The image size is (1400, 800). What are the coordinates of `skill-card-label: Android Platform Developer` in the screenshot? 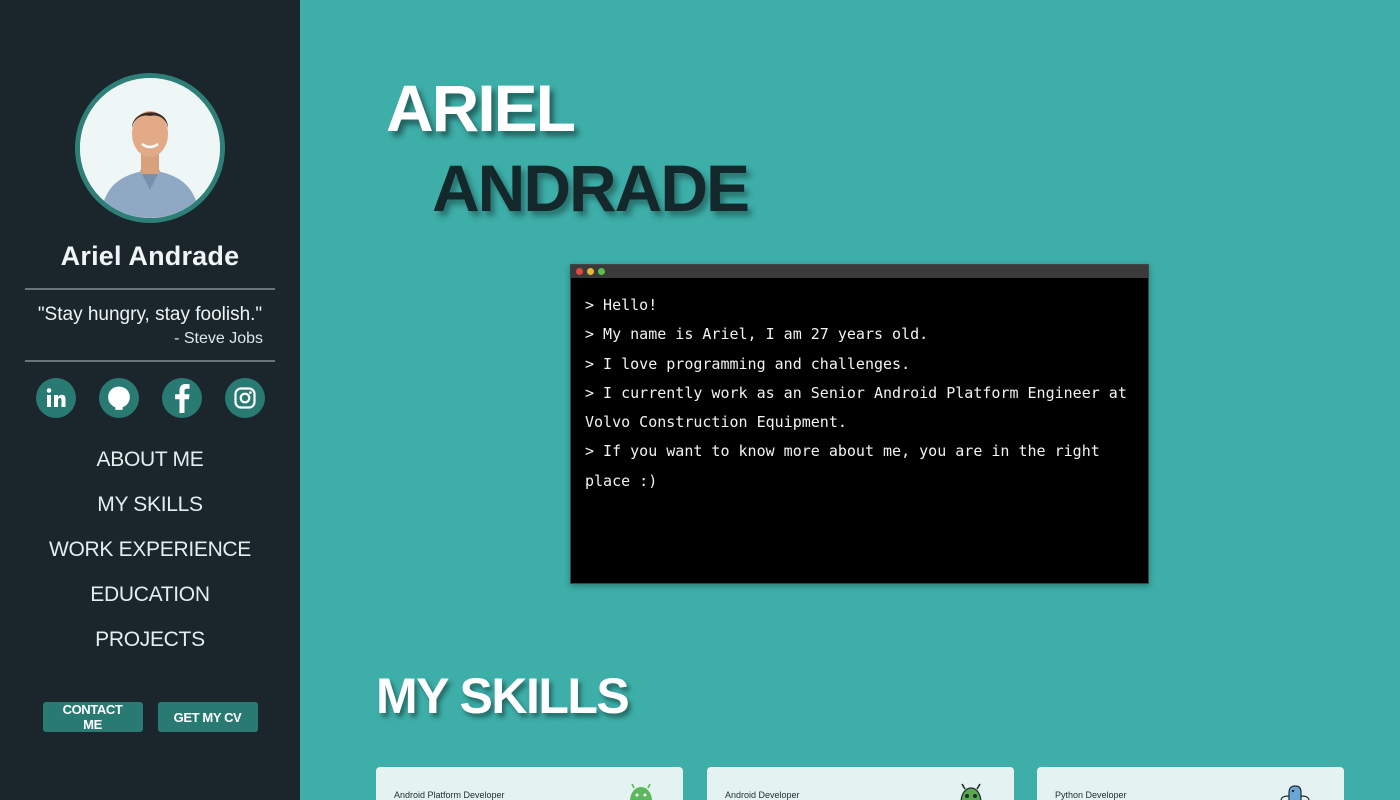 It's located at (449, 795).